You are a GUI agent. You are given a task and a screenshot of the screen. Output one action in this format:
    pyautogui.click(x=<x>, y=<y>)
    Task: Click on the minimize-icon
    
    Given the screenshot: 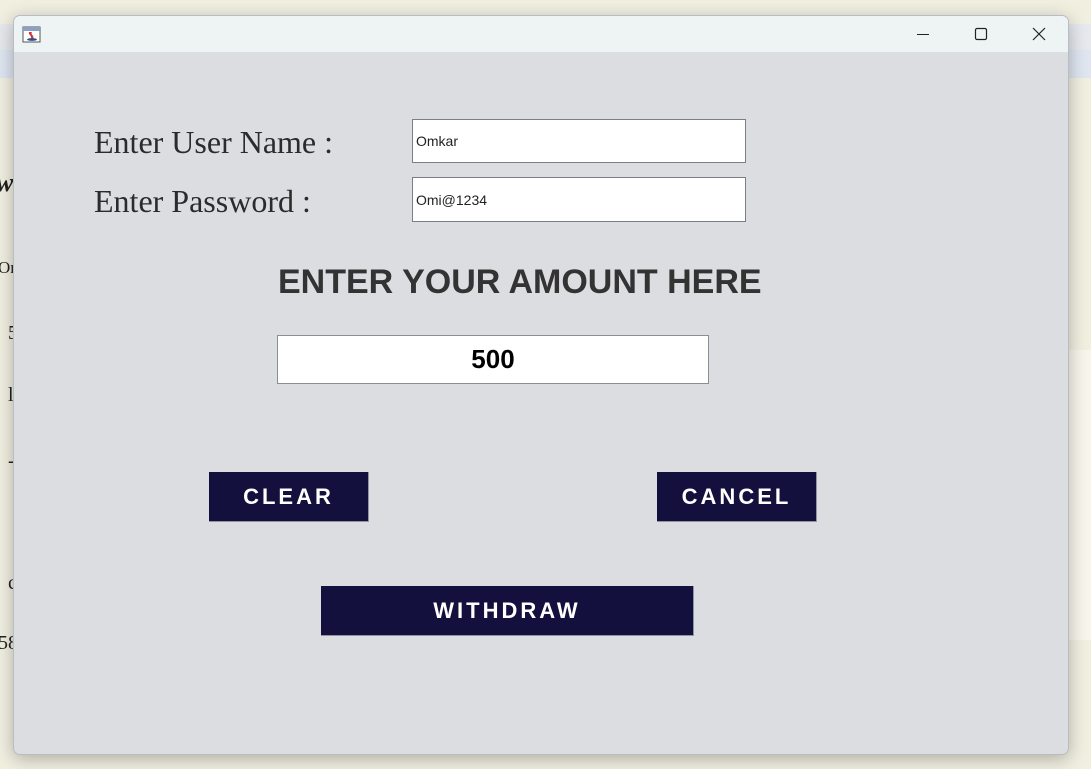 What is the action you would take?
    pyautogui.click(x=923, y=34)
    